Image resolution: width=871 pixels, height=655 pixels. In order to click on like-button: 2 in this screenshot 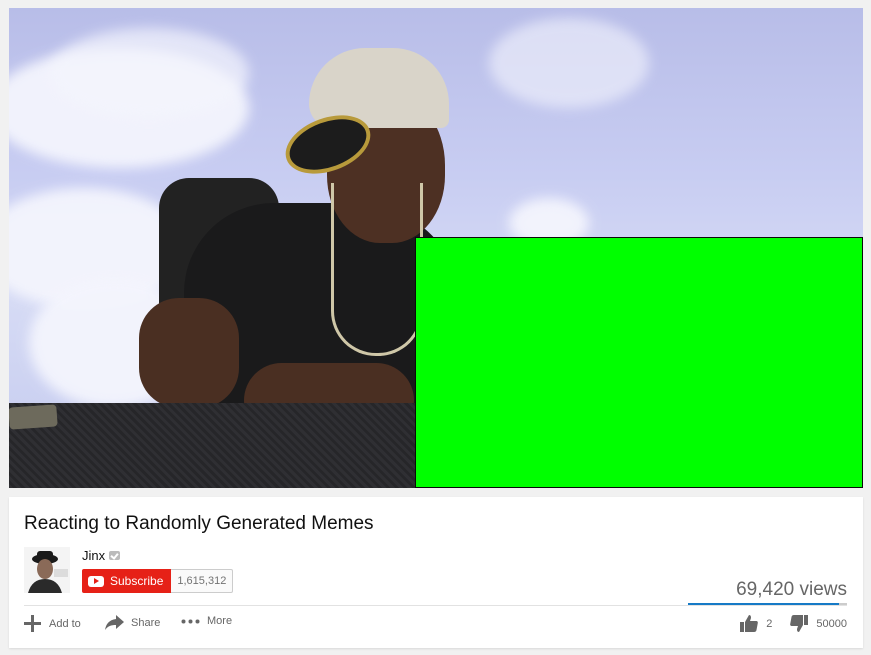, I will do `click(756, 623)`.